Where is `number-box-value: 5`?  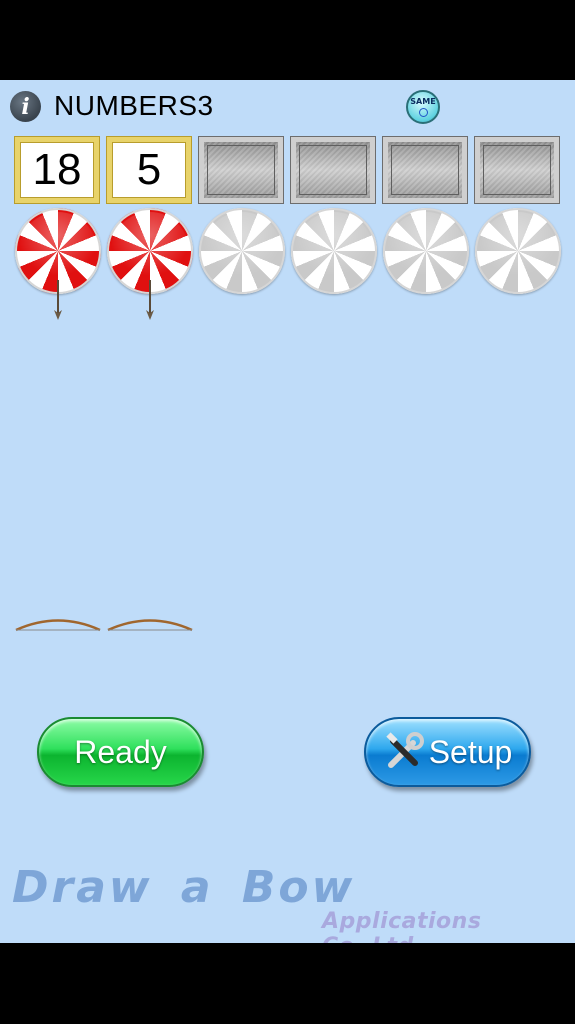 number-box-value: 5 is located at coordinates (149, 169).